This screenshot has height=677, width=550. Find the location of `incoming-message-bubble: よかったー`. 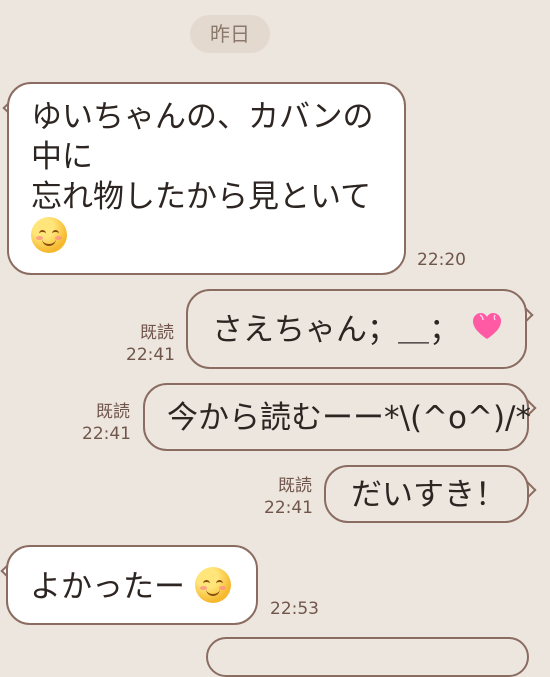

incoming-message-bubble: よかったー is located at coordinates (132, 585).